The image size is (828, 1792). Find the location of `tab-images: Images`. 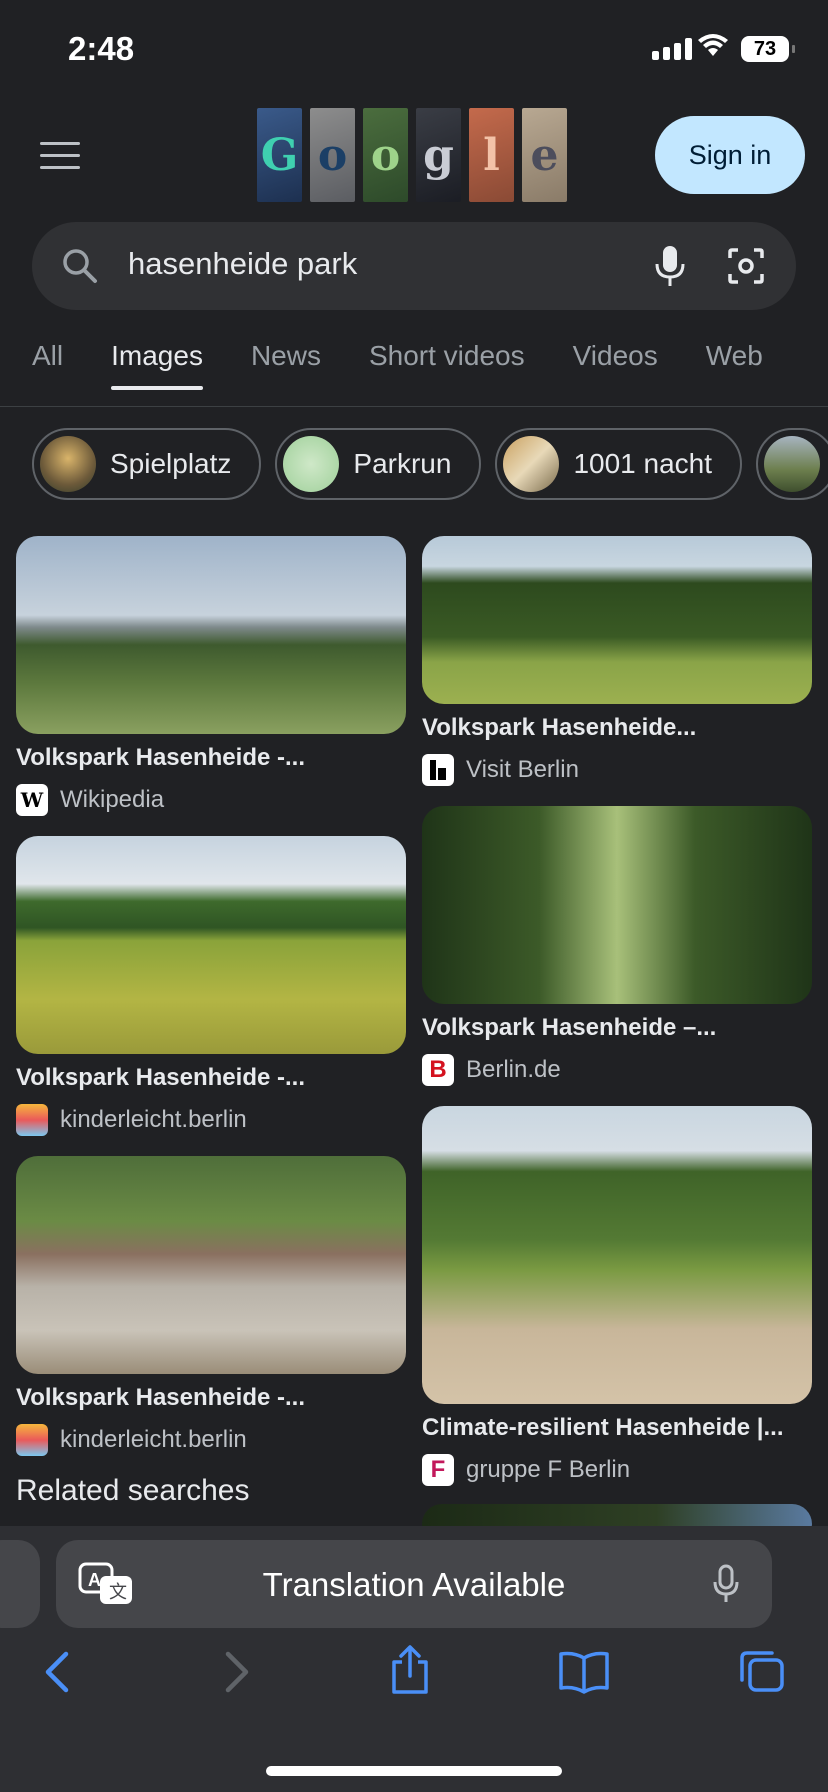

tab-images: Images is located at coordinates (157, 365).